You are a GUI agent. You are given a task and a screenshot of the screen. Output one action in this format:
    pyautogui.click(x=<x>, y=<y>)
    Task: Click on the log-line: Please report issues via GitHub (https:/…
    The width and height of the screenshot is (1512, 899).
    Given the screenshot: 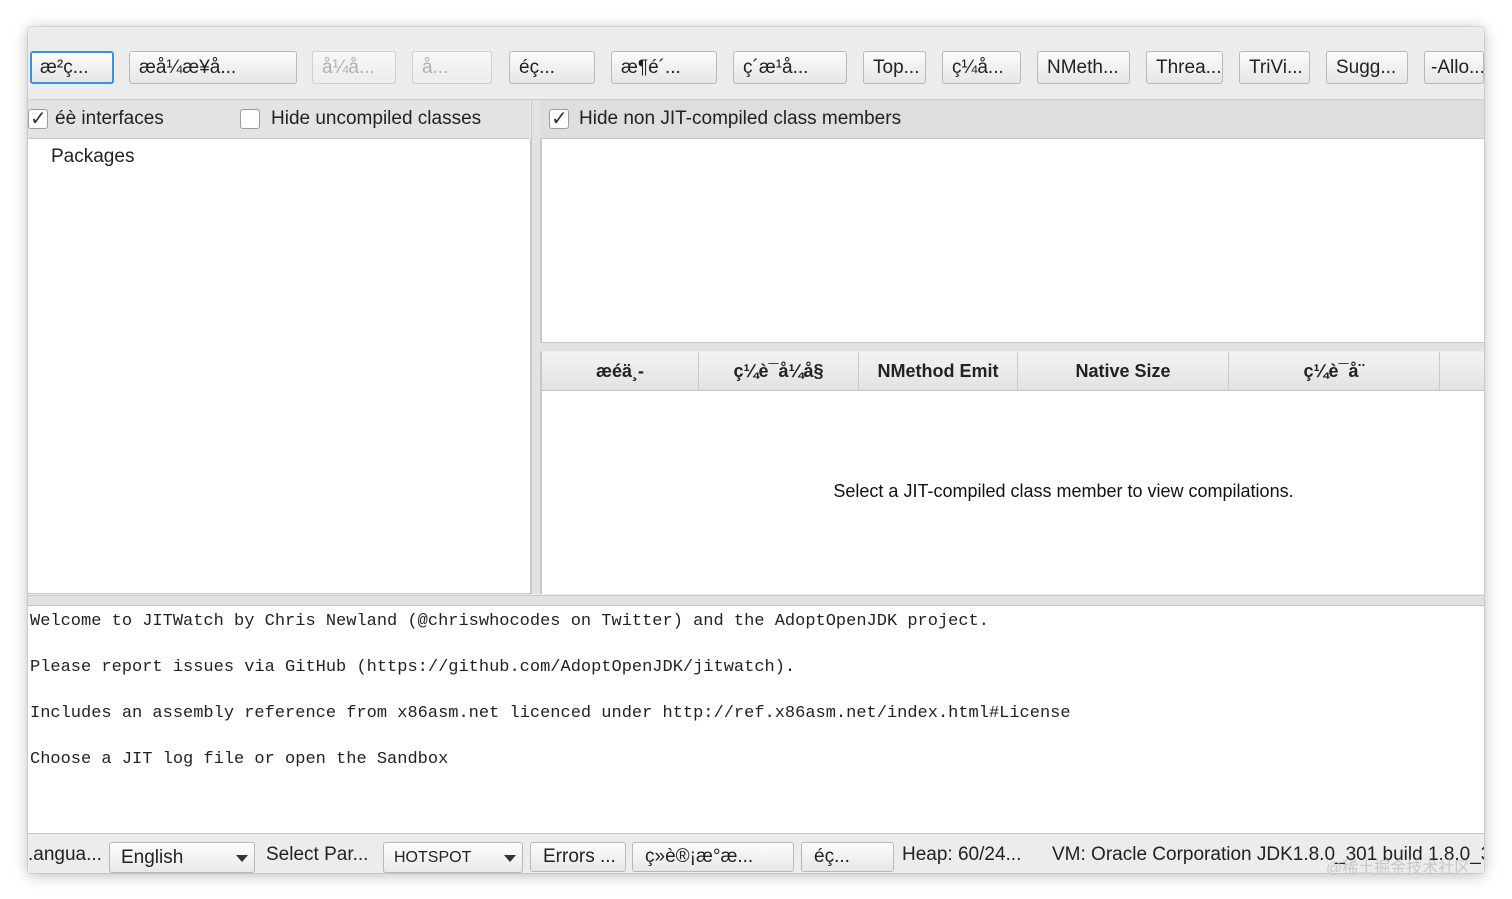 What is the action you would take?
    pyautogui.click(x=413, y=667)
    